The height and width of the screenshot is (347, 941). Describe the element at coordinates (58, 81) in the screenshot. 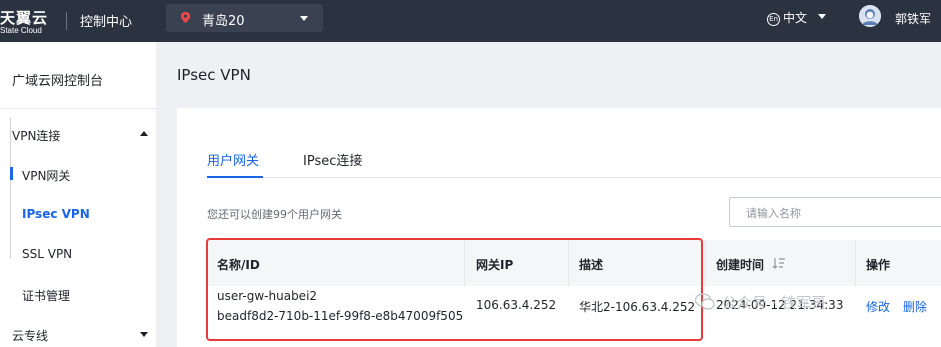

I see `sidebar-title: 广域云网控制台` at that location.